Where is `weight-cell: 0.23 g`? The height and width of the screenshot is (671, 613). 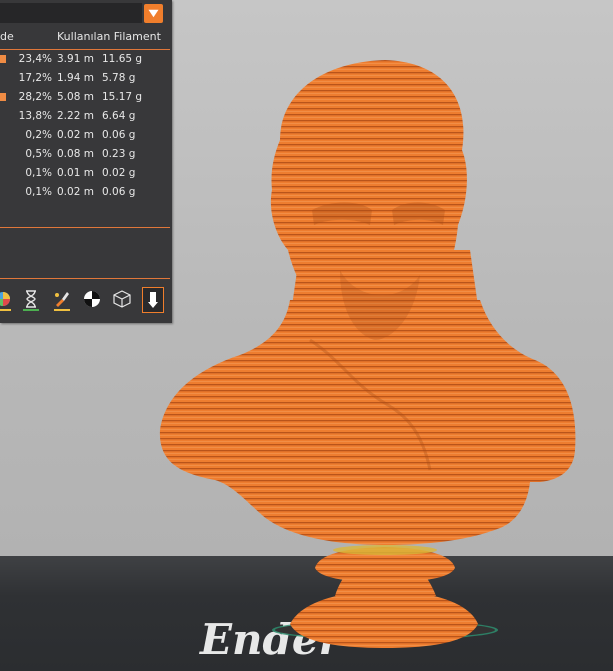
weight-cell: 0.23 g is located at coordinates (119, 154).